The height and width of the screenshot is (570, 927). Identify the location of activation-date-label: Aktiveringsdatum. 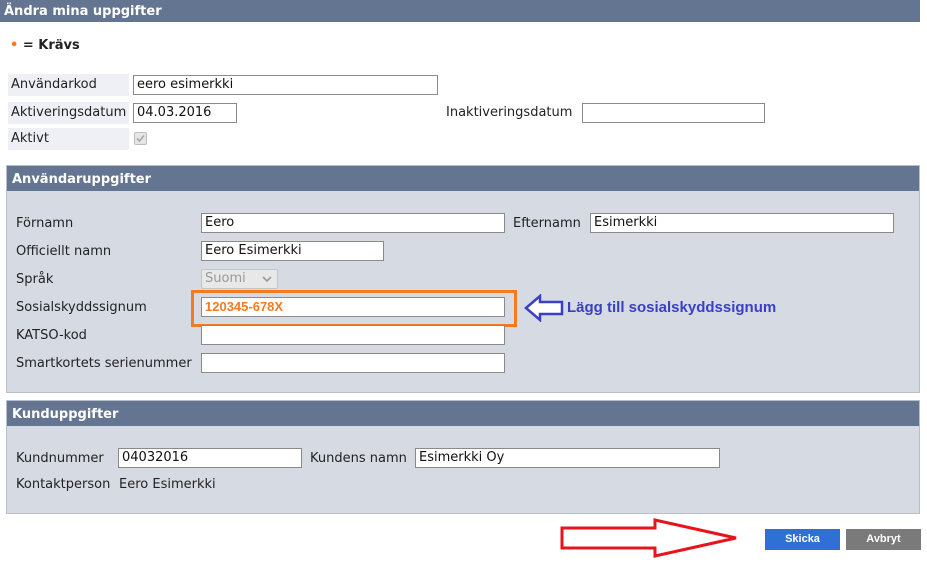
(68, 113).